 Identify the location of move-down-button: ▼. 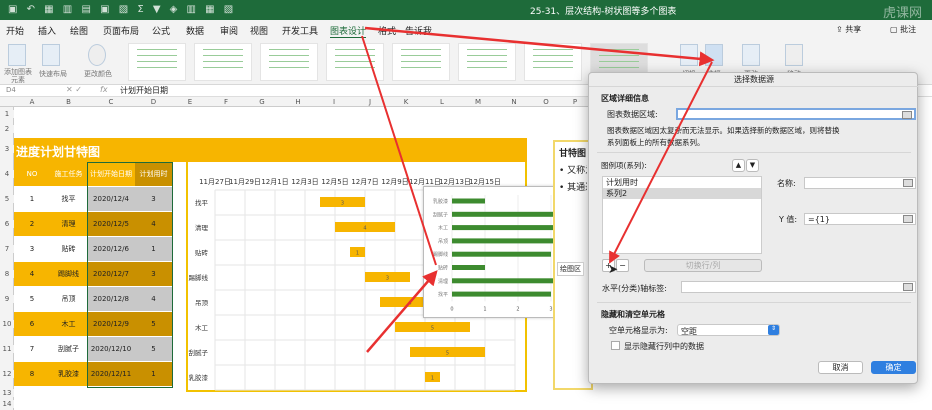
(752, 165).